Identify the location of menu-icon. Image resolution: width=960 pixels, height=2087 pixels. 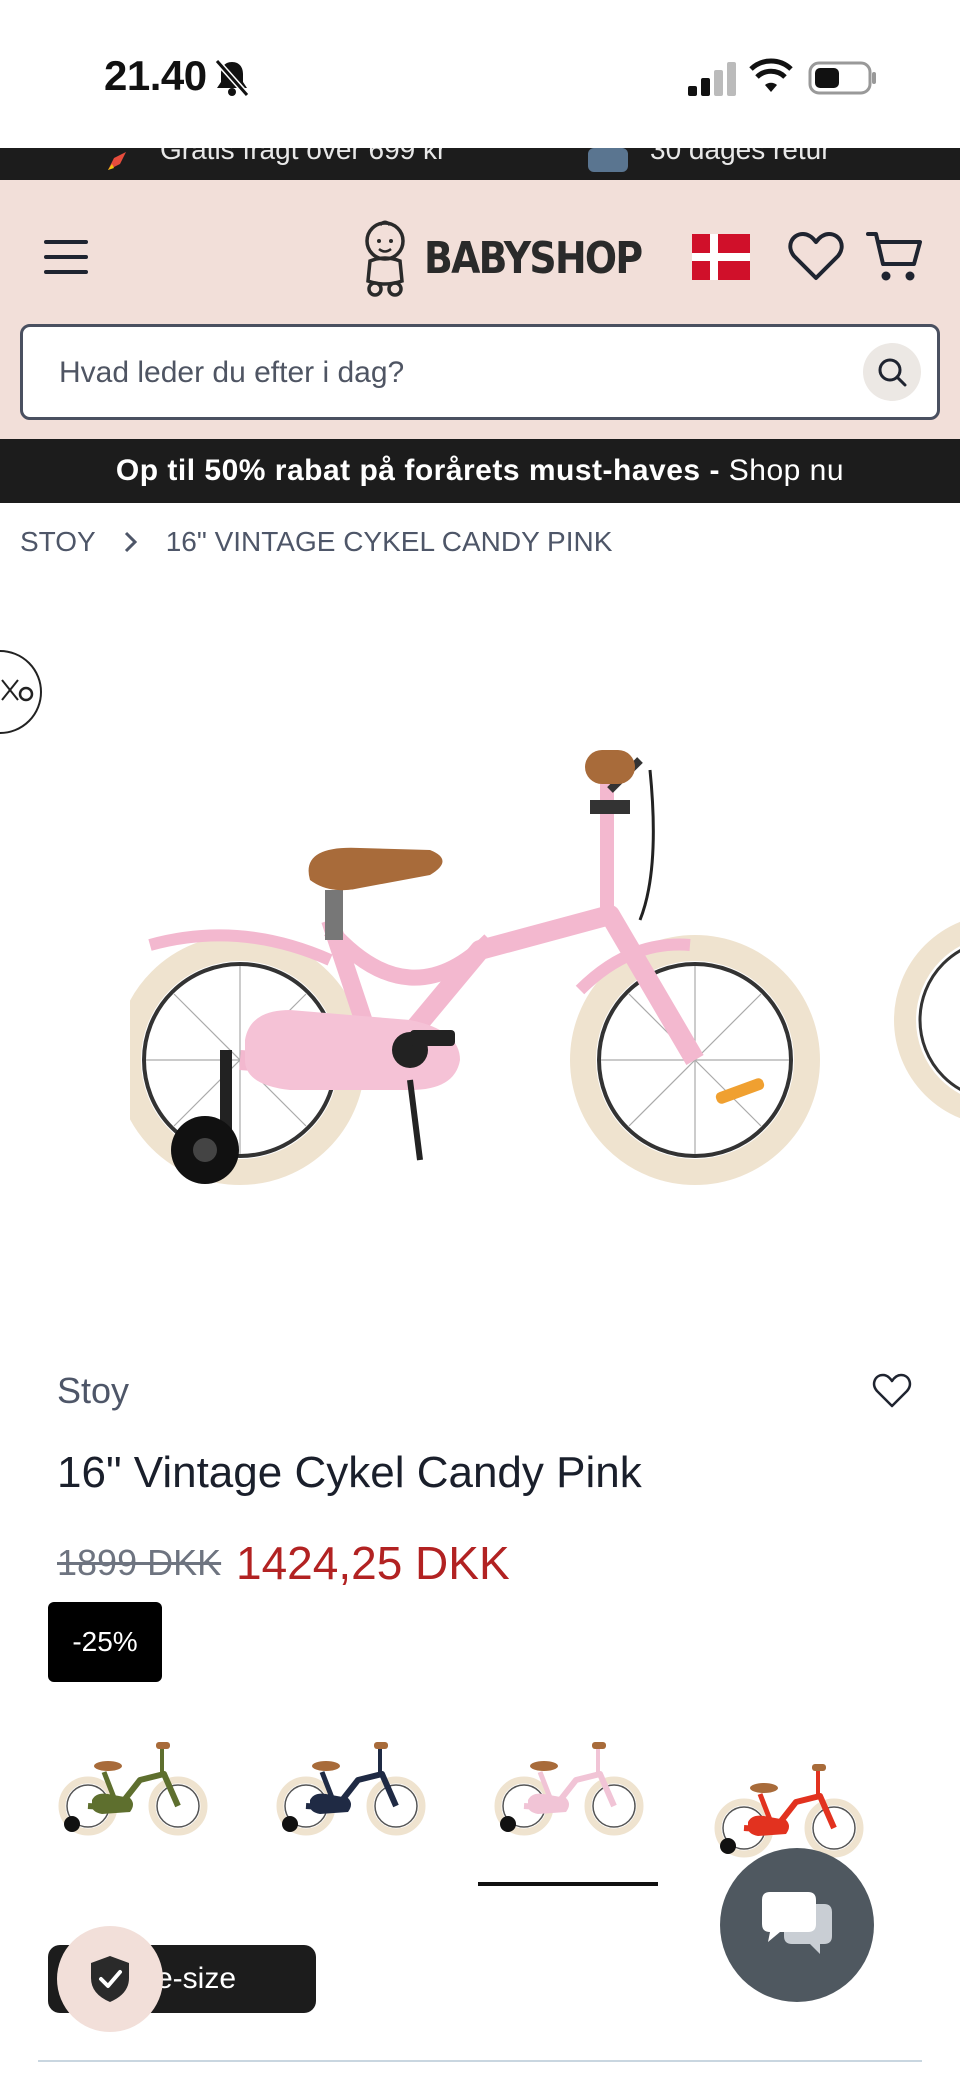
(66, 257).